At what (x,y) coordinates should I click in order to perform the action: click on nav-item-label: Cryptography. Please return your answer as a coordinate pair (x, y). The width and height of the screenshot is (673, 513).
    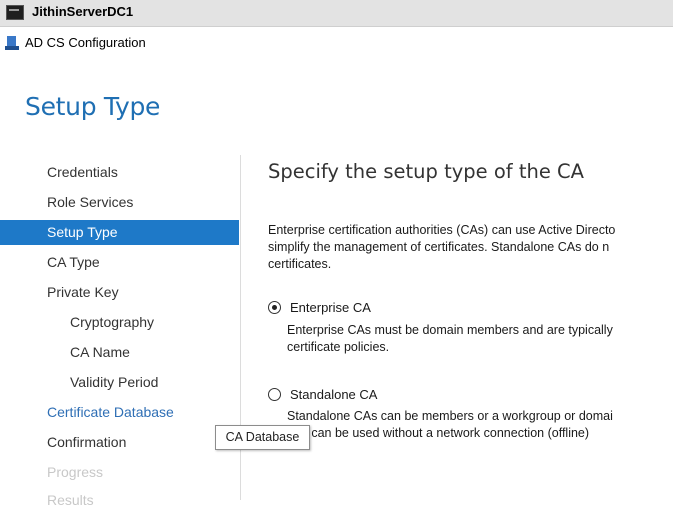
    Looking at the image, I should click on (112, 322).